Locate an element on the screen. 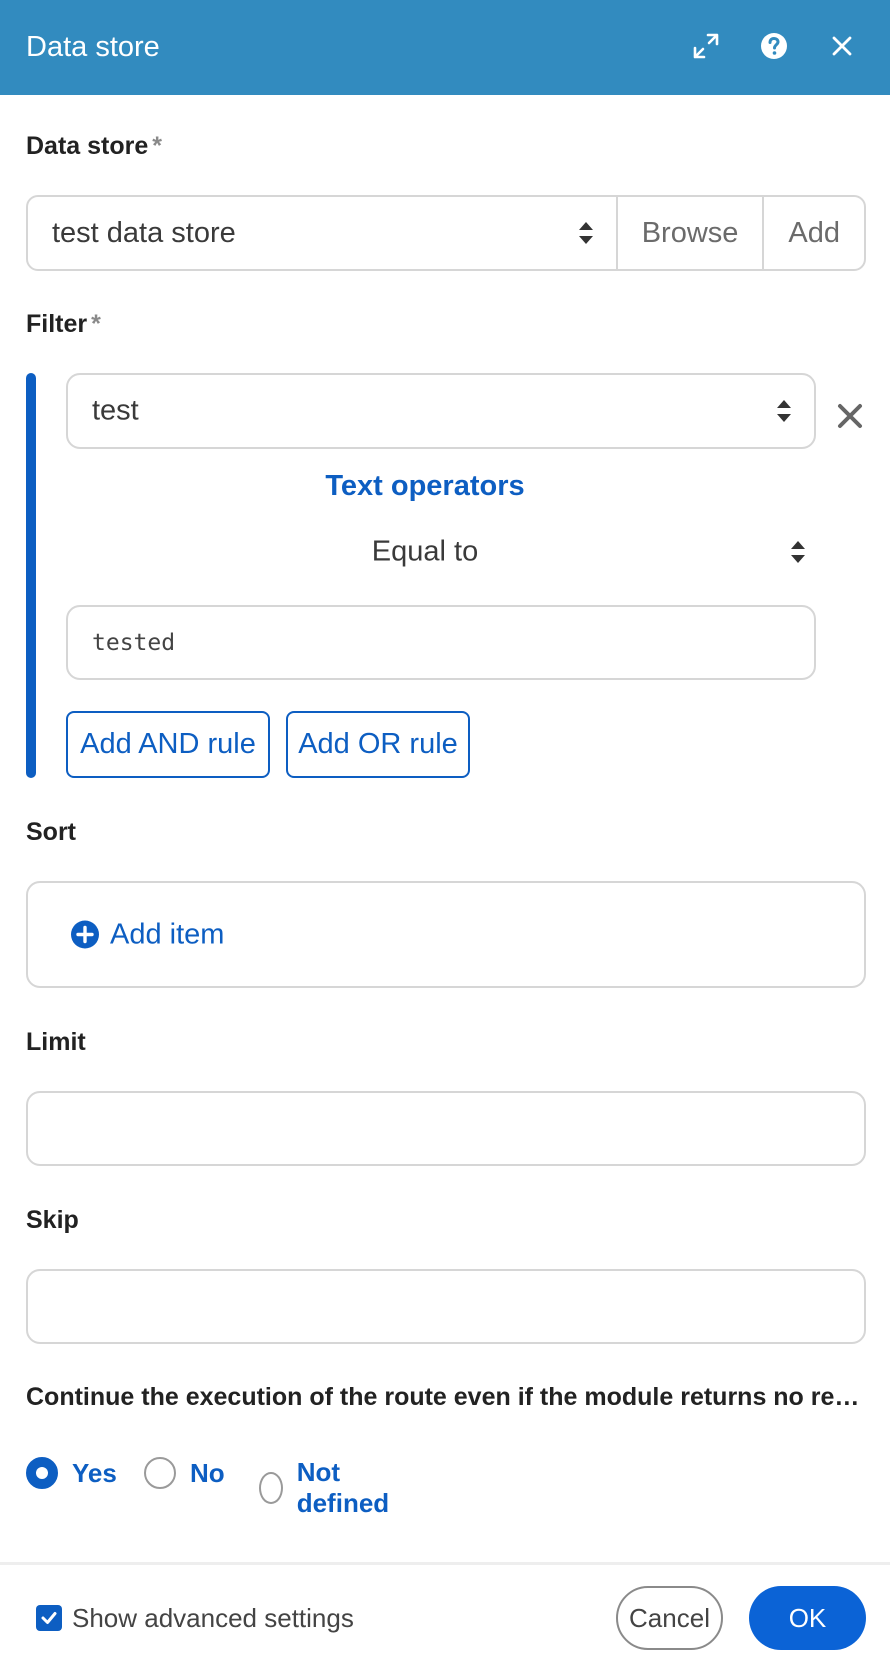 Image resolution: width=890 pixels, height=1662 pixels. radio-not-defined-label: Not defined is located at coordinates (343, 1487).